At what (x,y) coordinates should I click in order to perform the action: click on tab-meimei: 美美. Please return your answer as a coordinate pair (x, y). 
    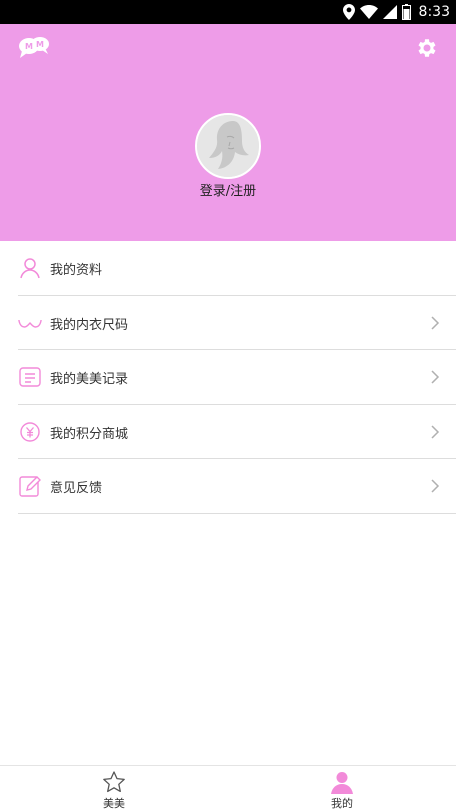
    Looking at the image, I should click on (114, 788).